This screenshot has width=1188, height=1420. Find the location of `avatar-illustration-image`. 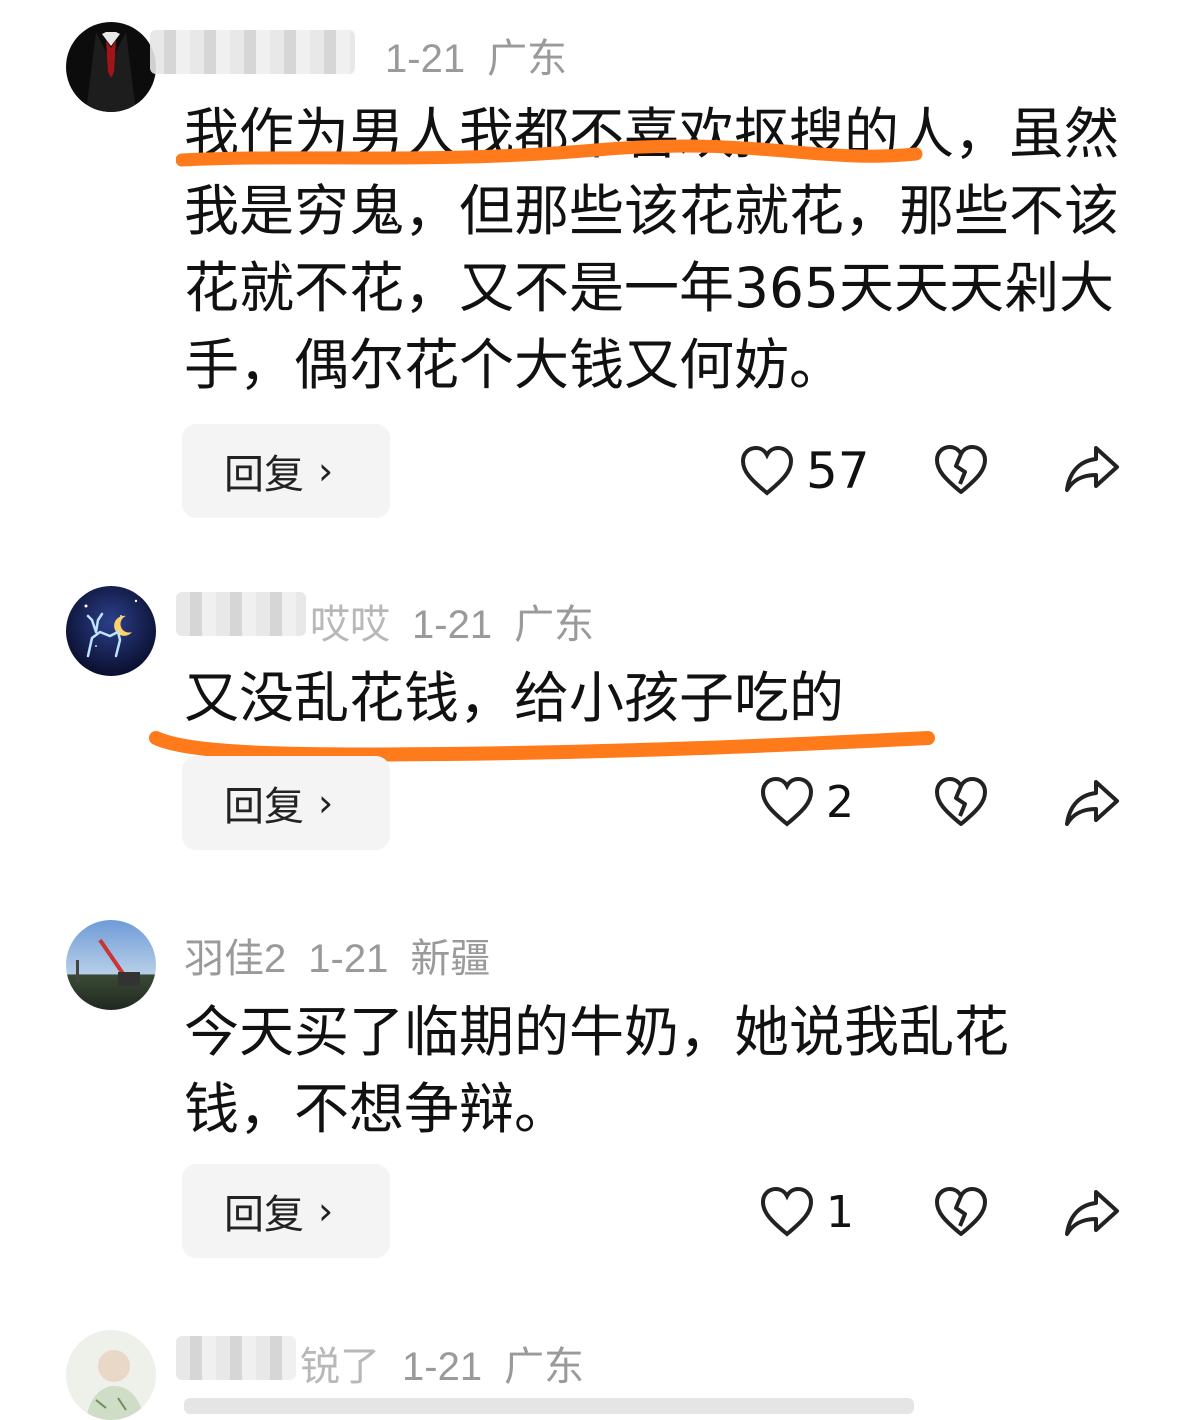

avatar-illustration-image is located at coordinates (111, 1375).